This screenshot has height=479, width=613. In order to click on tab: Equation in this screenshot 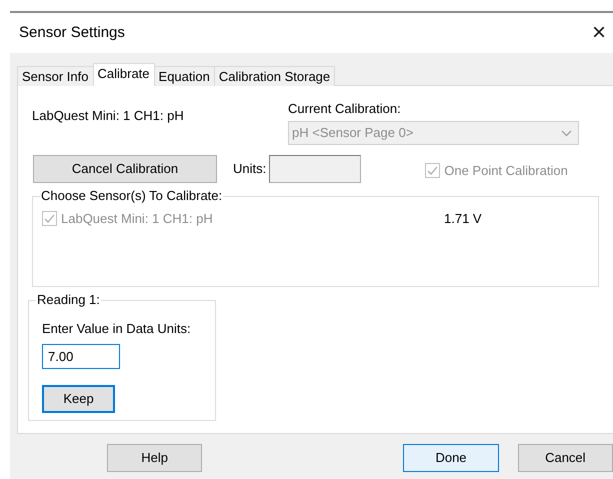, I will do `click(184, 76)`.